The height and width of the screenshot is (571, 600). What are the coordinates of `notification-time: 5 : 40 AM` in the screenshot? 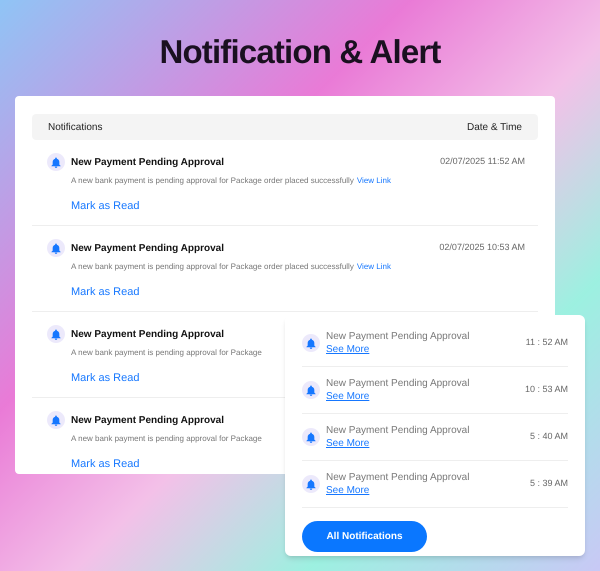 It's located at (549, 437).